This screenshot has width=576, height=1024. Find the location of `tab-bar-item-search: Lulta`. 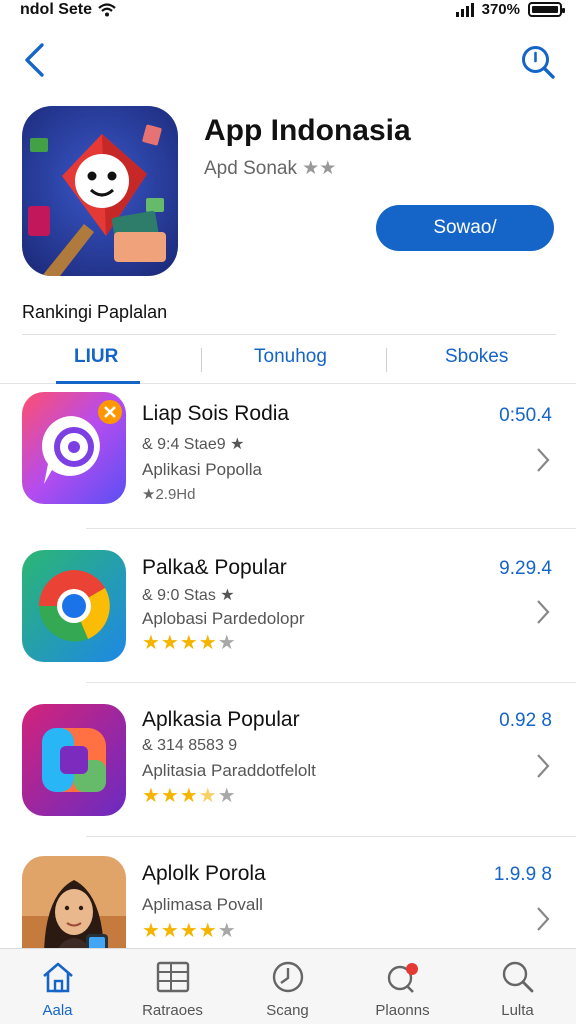

tab-bar-item-search: Lulta is located at coordinates (517, 986).